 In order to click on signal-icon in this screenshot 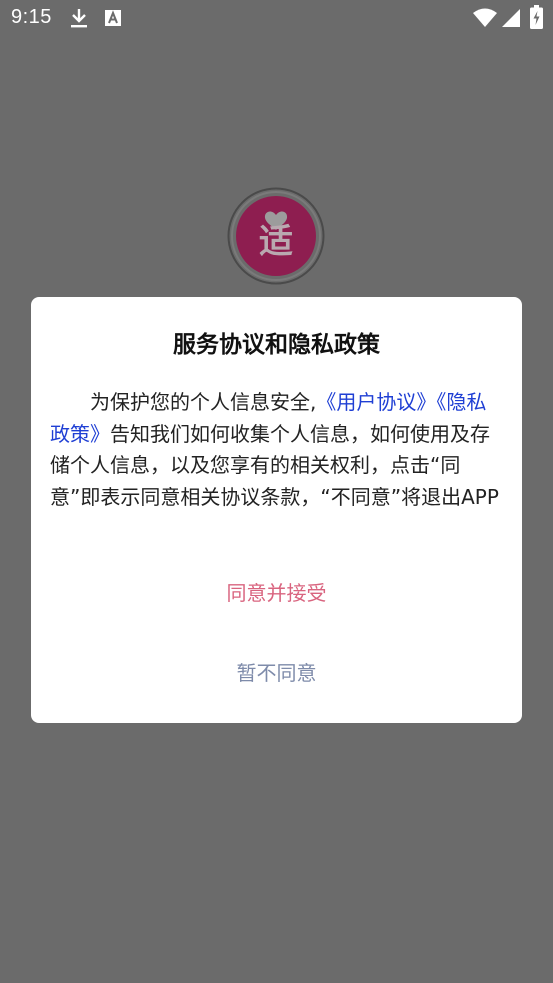, I will do `click(511, 20)`.